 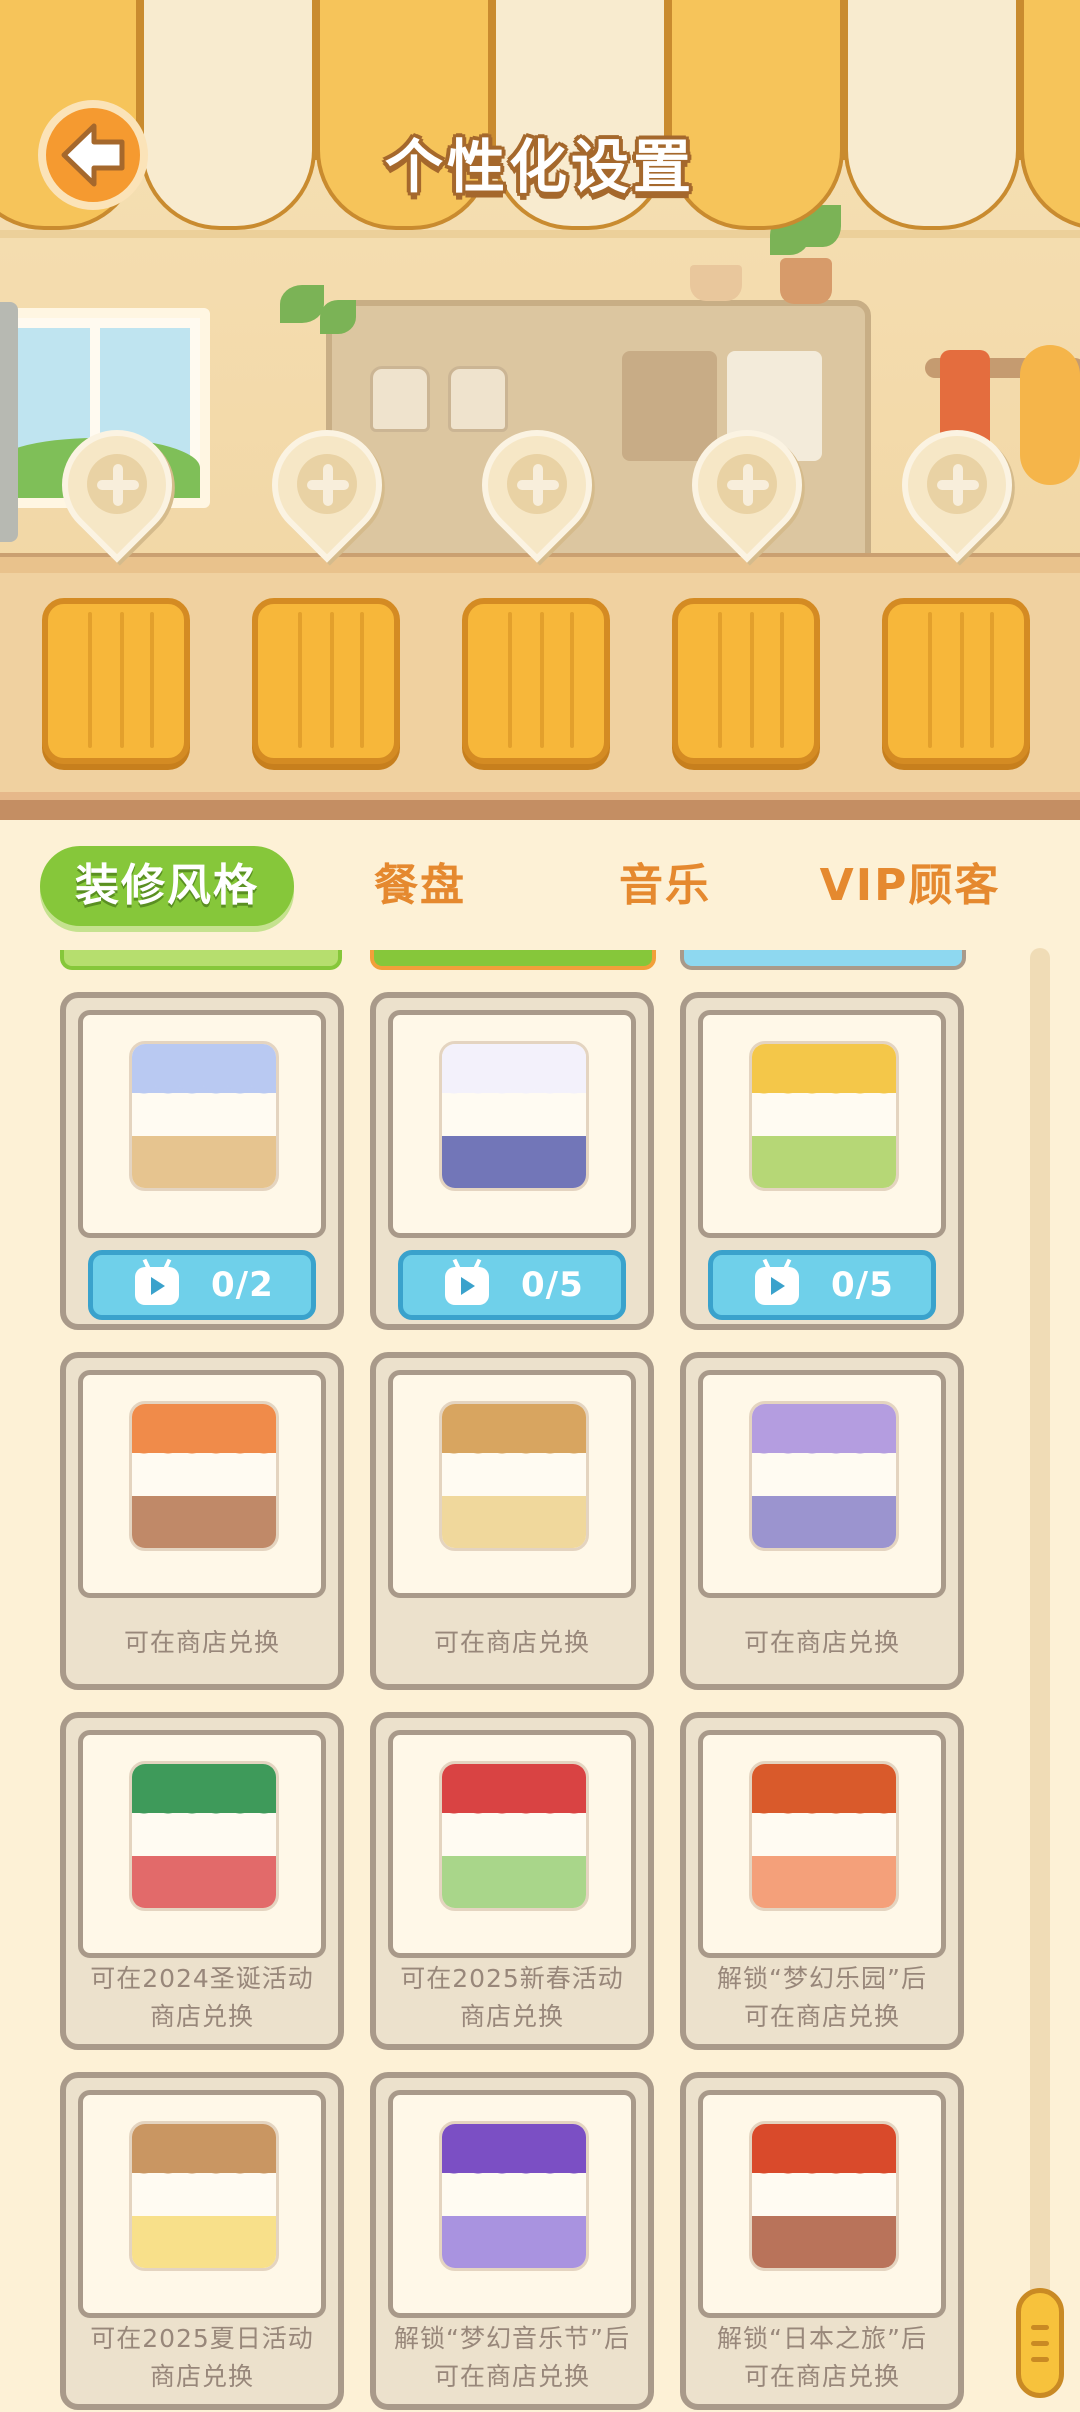 What do you see at coordinates (9, 422) in the screenshot?
I see `side-drawer-handle` at bounding box center [9, 422].